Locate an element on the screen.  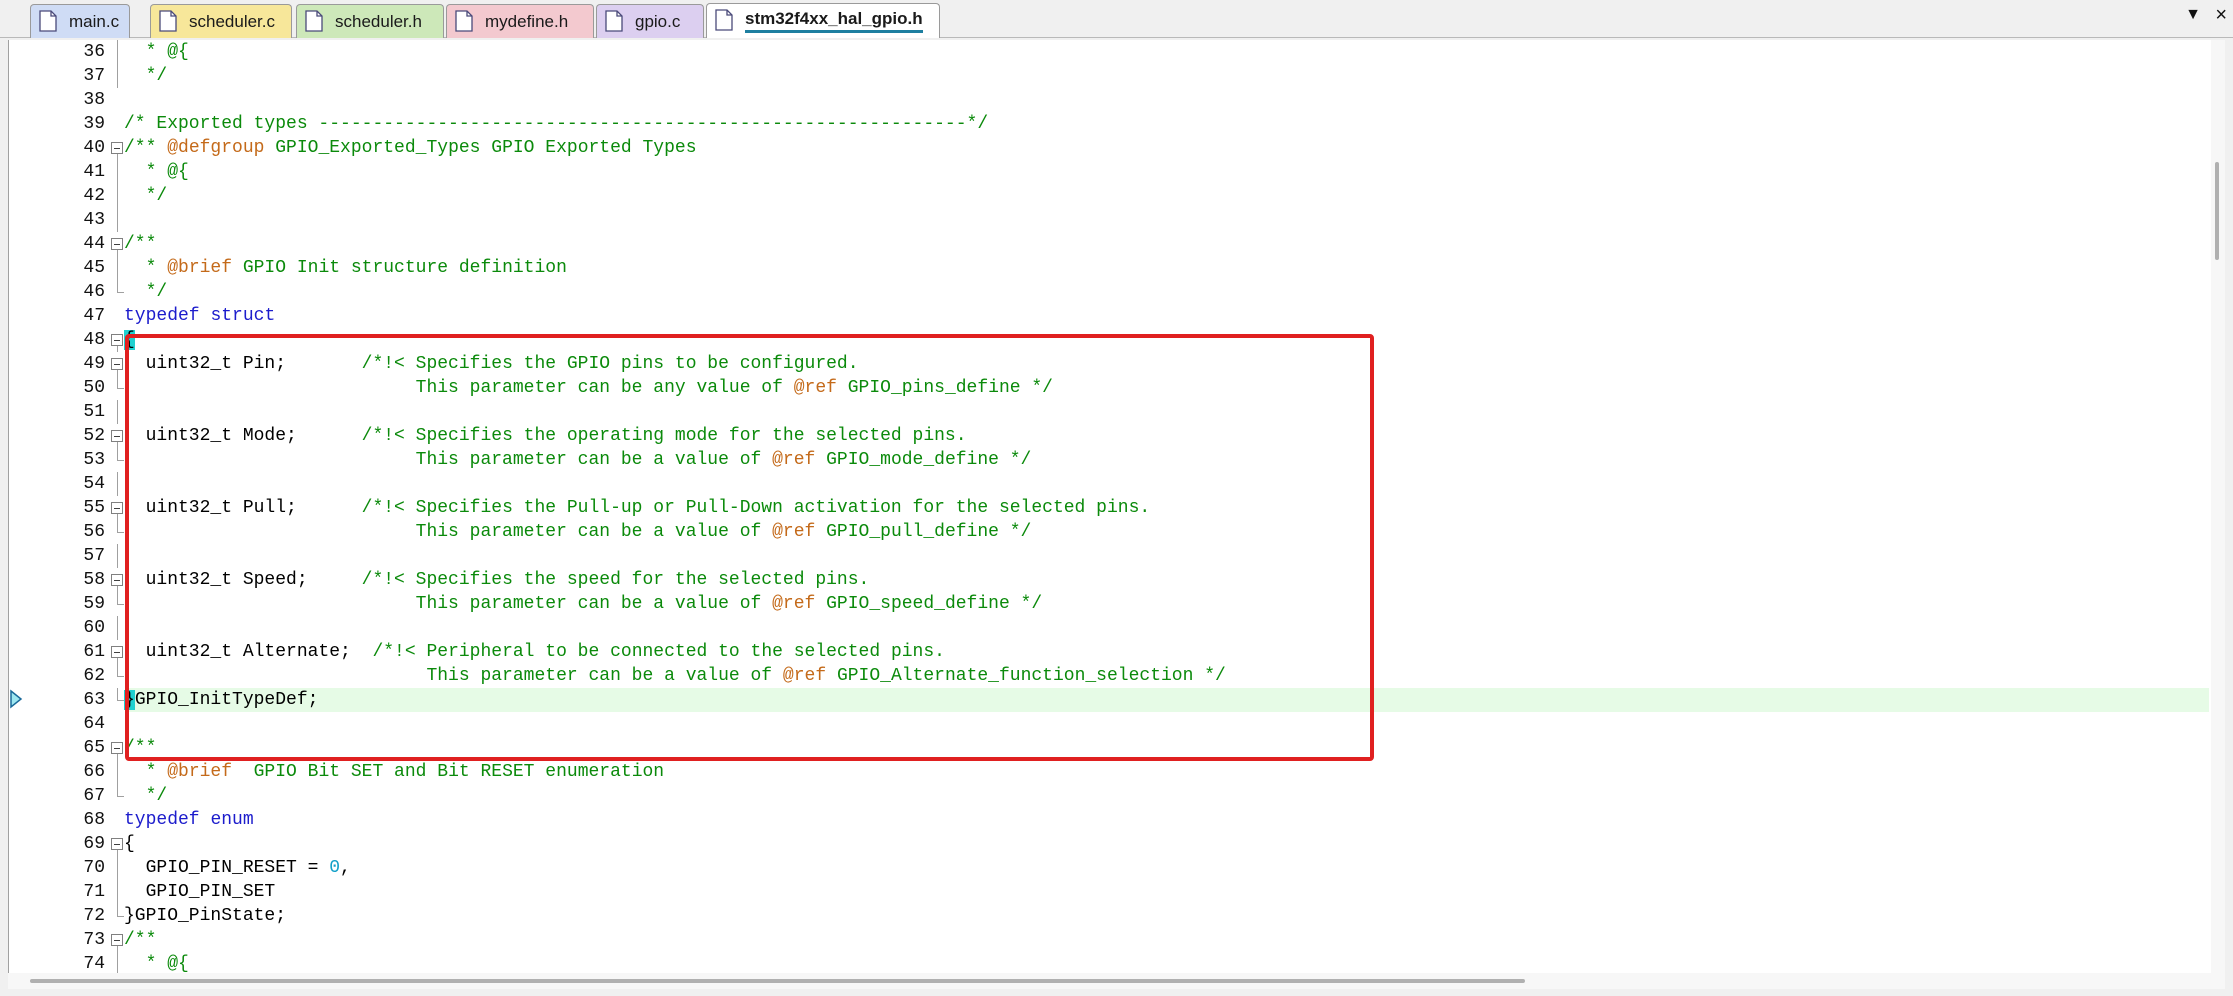
code-line: 63}GPIO_InitTypeDef; is located at coordinates (1146, 700).